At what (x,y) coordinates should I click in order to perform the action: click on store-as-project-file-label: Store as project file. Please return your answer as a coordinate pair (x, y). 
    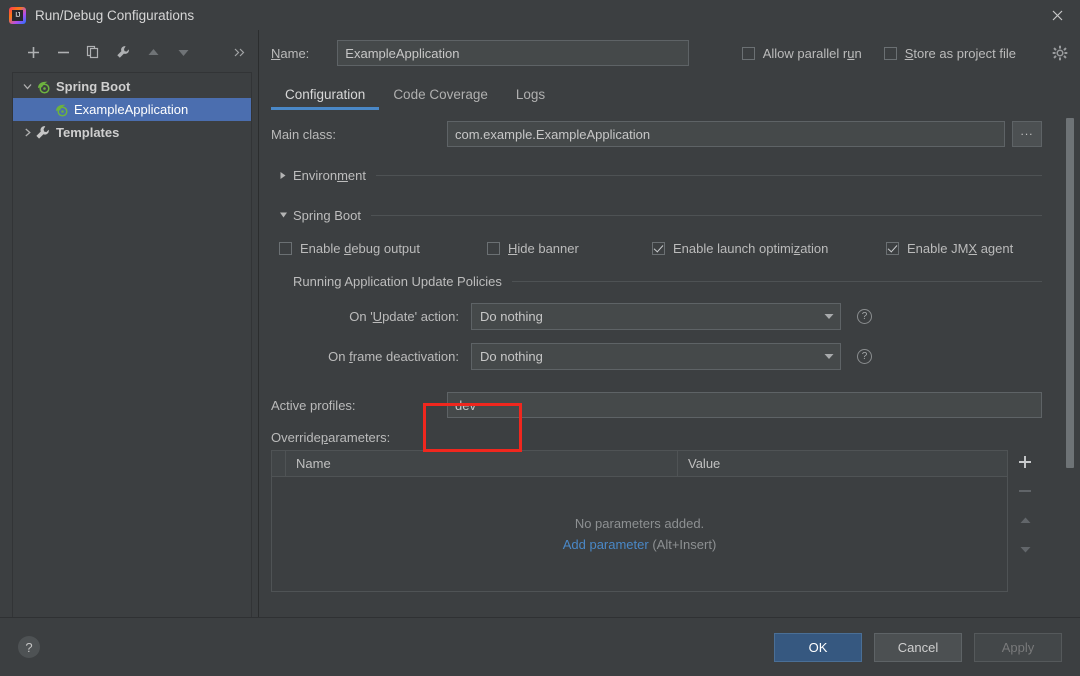
    Looking at the image, I should click on (960, 53).